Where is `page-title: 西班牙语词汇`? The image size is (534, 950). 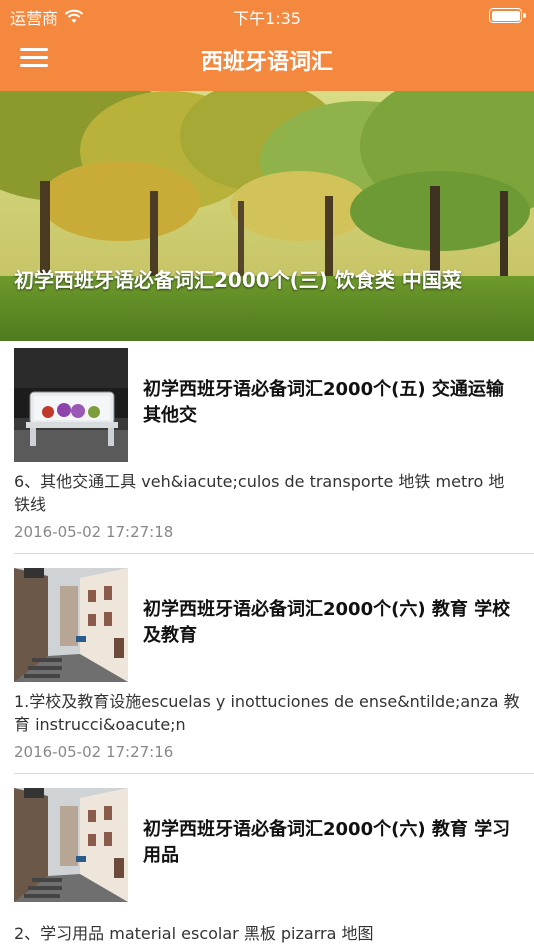
page-title: 西班牙语词汇 is located at coordinates (266, 62).